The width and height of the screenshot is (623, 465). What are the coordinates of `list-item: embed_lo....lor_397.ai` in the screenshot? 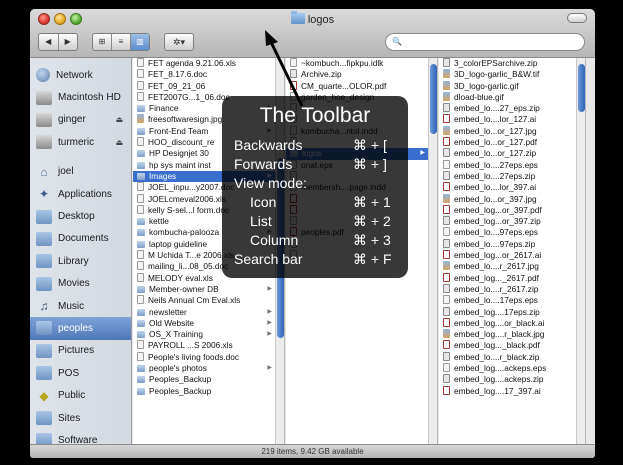 It's located at (512, 187).